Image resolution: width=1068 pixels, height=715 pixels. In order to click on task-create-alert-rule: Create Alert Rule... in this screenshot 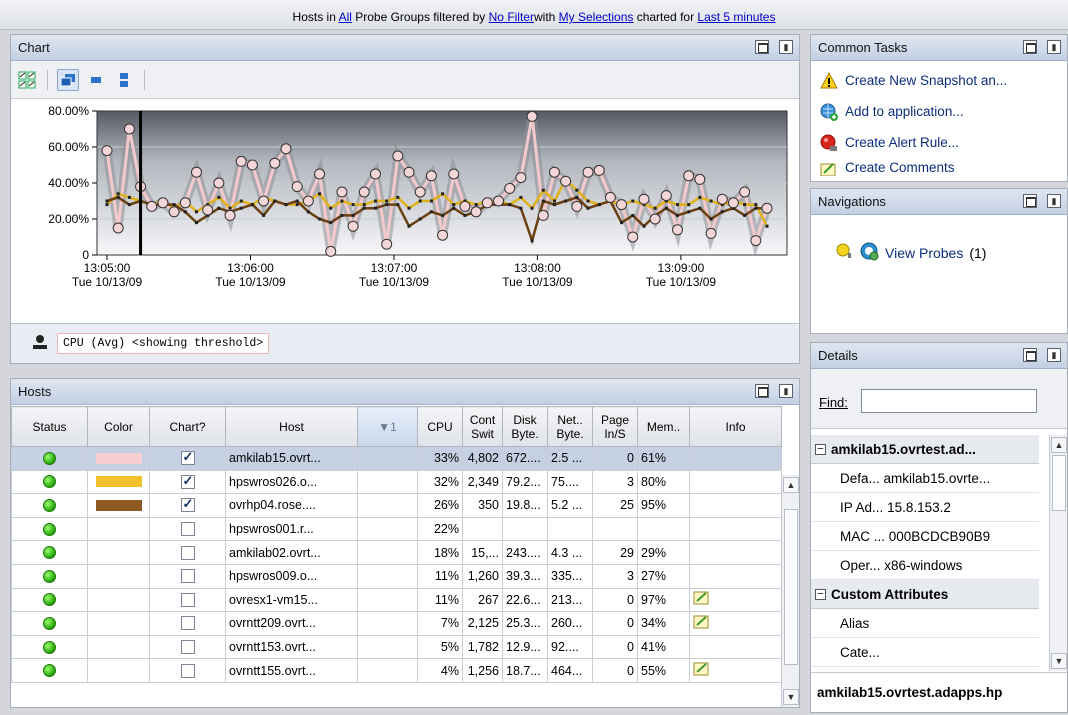, I will do `click(939, 142)`.